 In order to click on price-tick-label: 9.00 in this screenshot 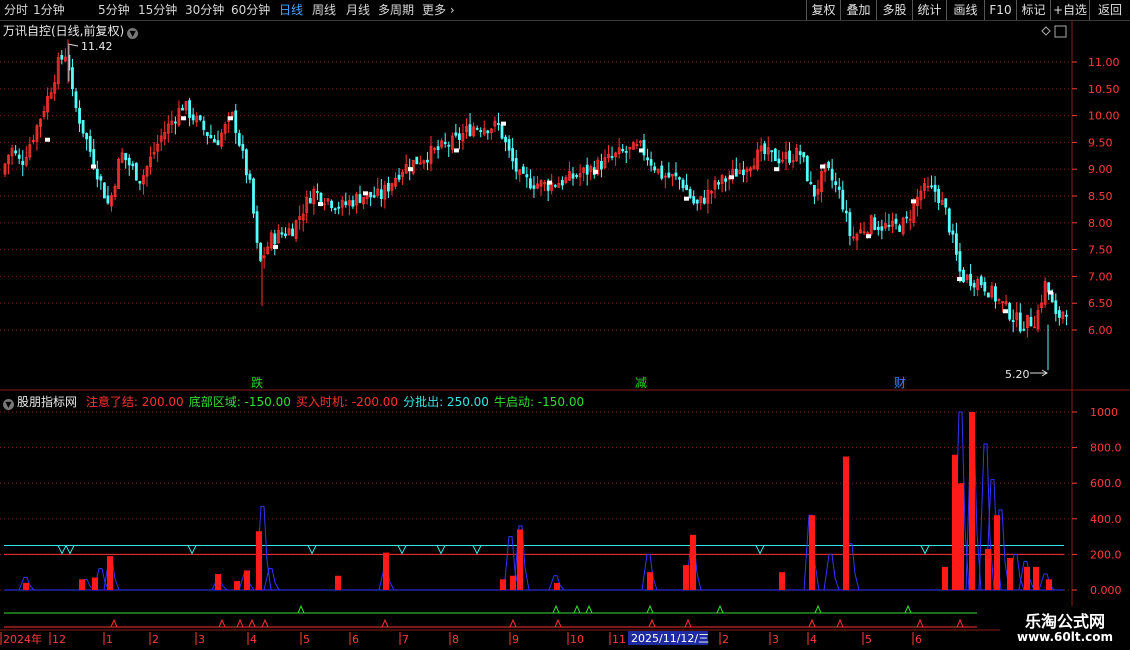, I will do `click(1100, 169)`.